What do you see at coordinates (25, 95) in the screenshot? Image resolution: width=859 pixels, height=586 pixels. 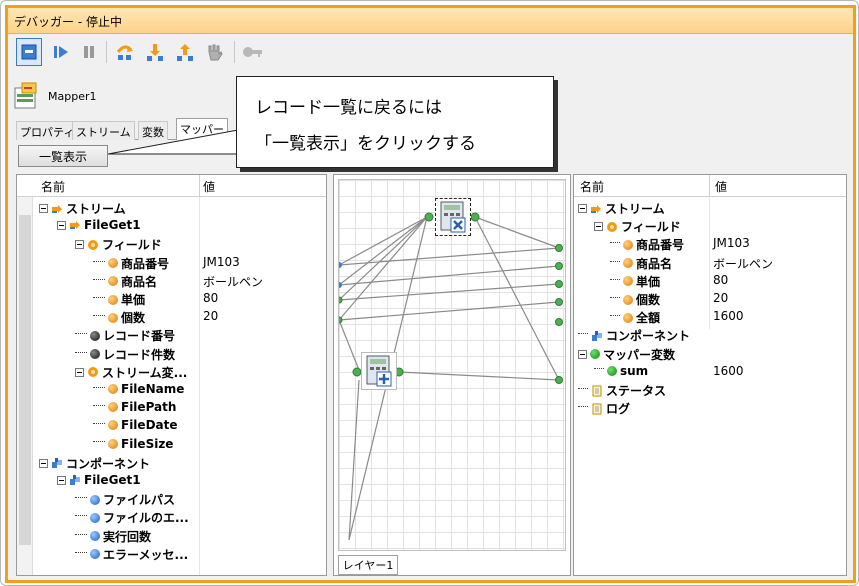 I see `mapper-icon` at bounding box center [25, 95].